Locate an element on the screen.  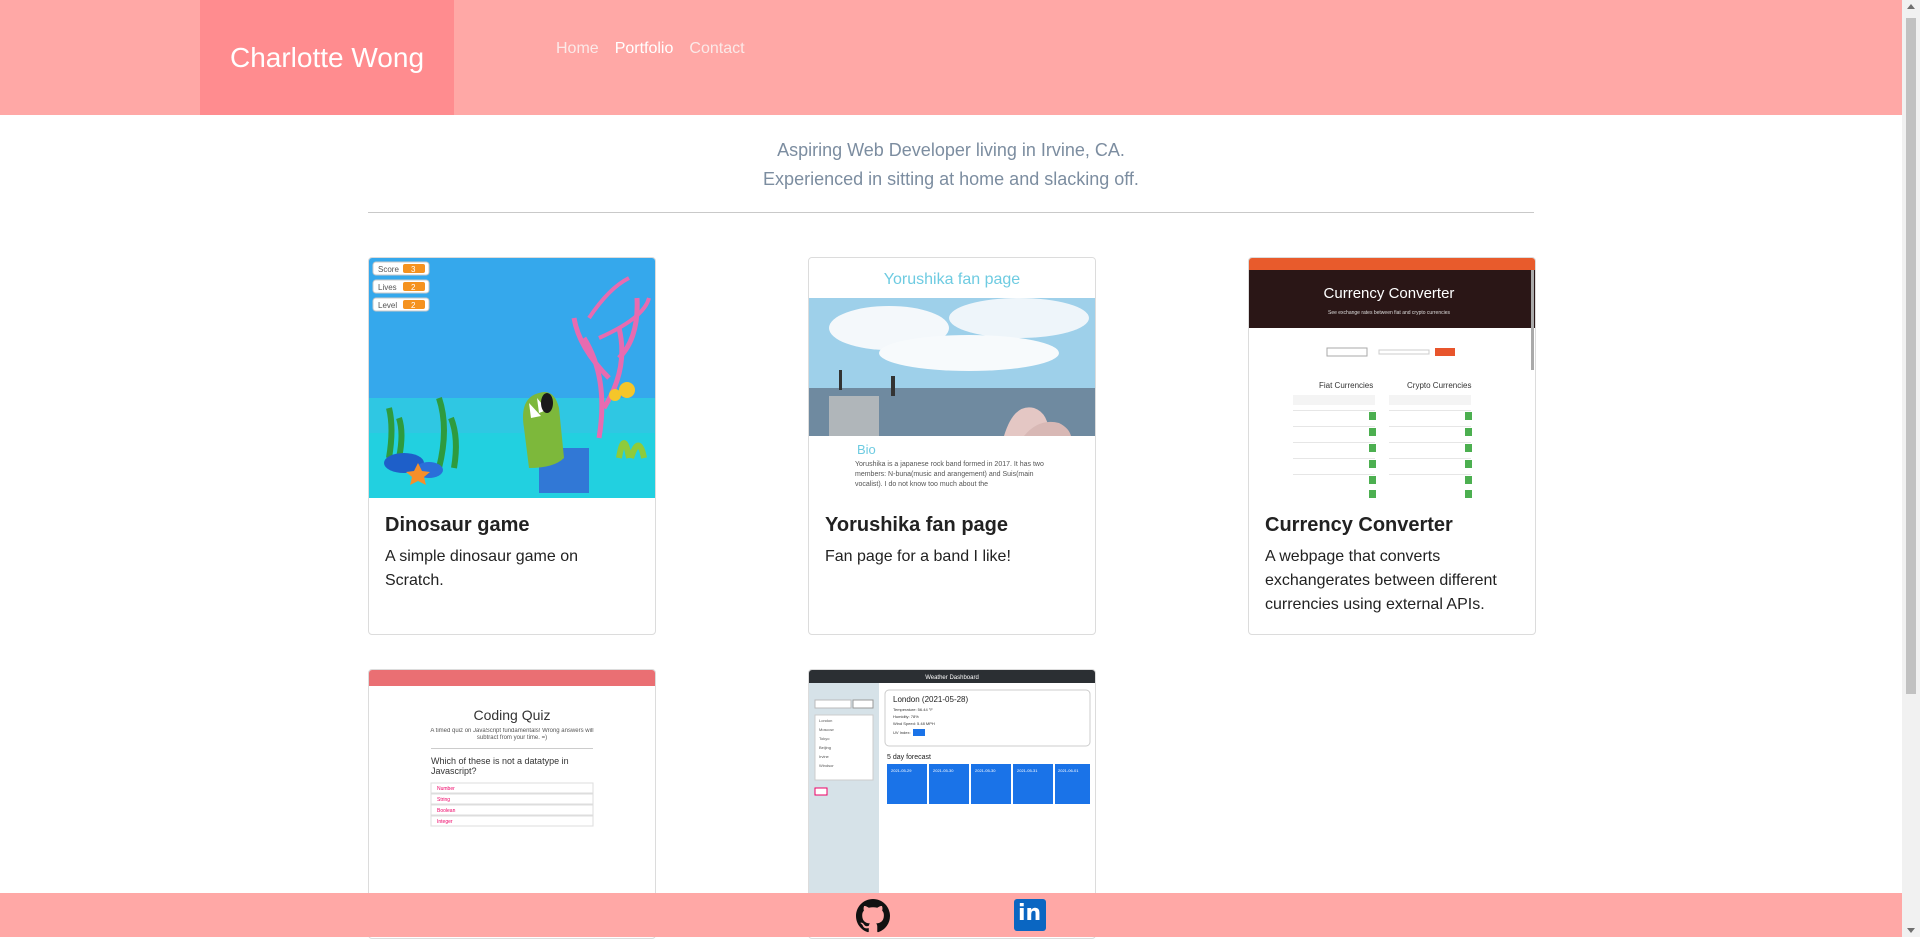
nav-contact: Contact is located at coordinates (716, 49).